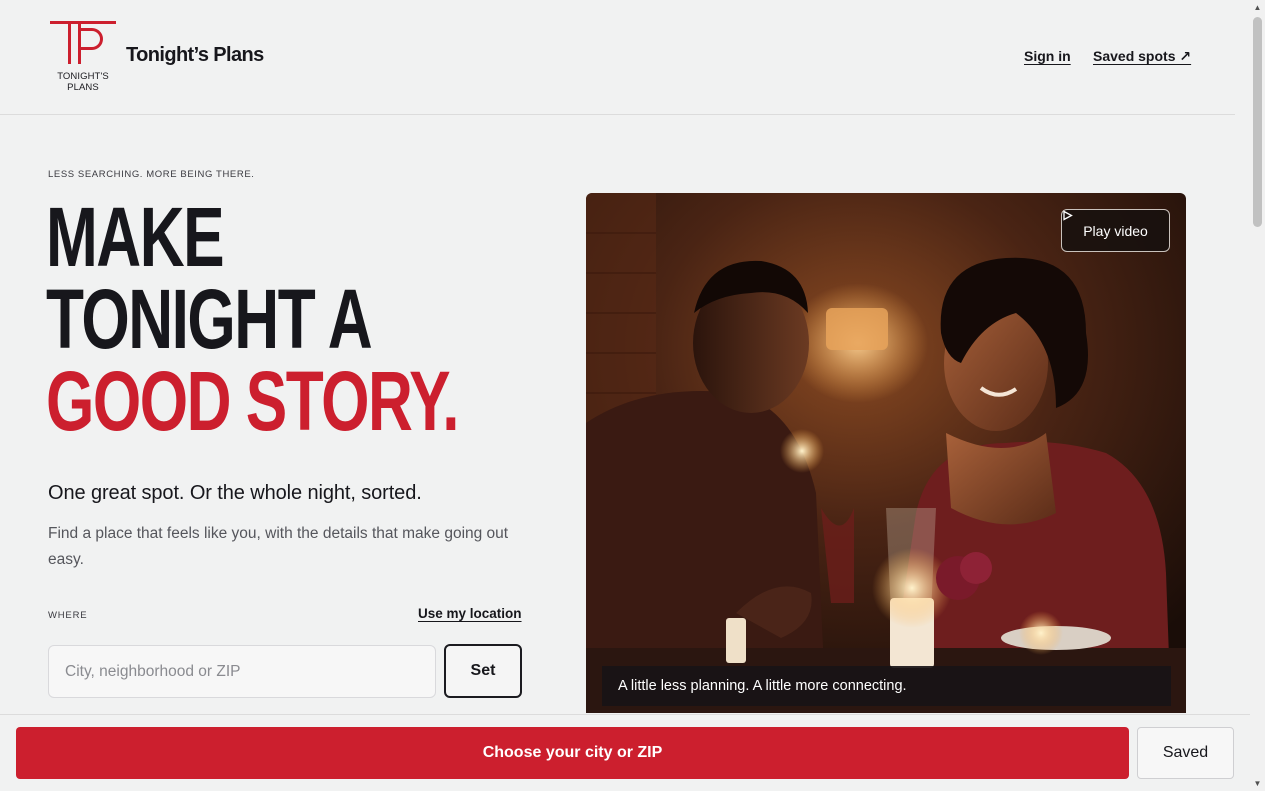 The width and height of the screenshot is (1265, 791). What do you see at coordinates (470, 613) in the screenshot?
I see `use-my-location-link: Use my location` at bounding box center [470, 613].